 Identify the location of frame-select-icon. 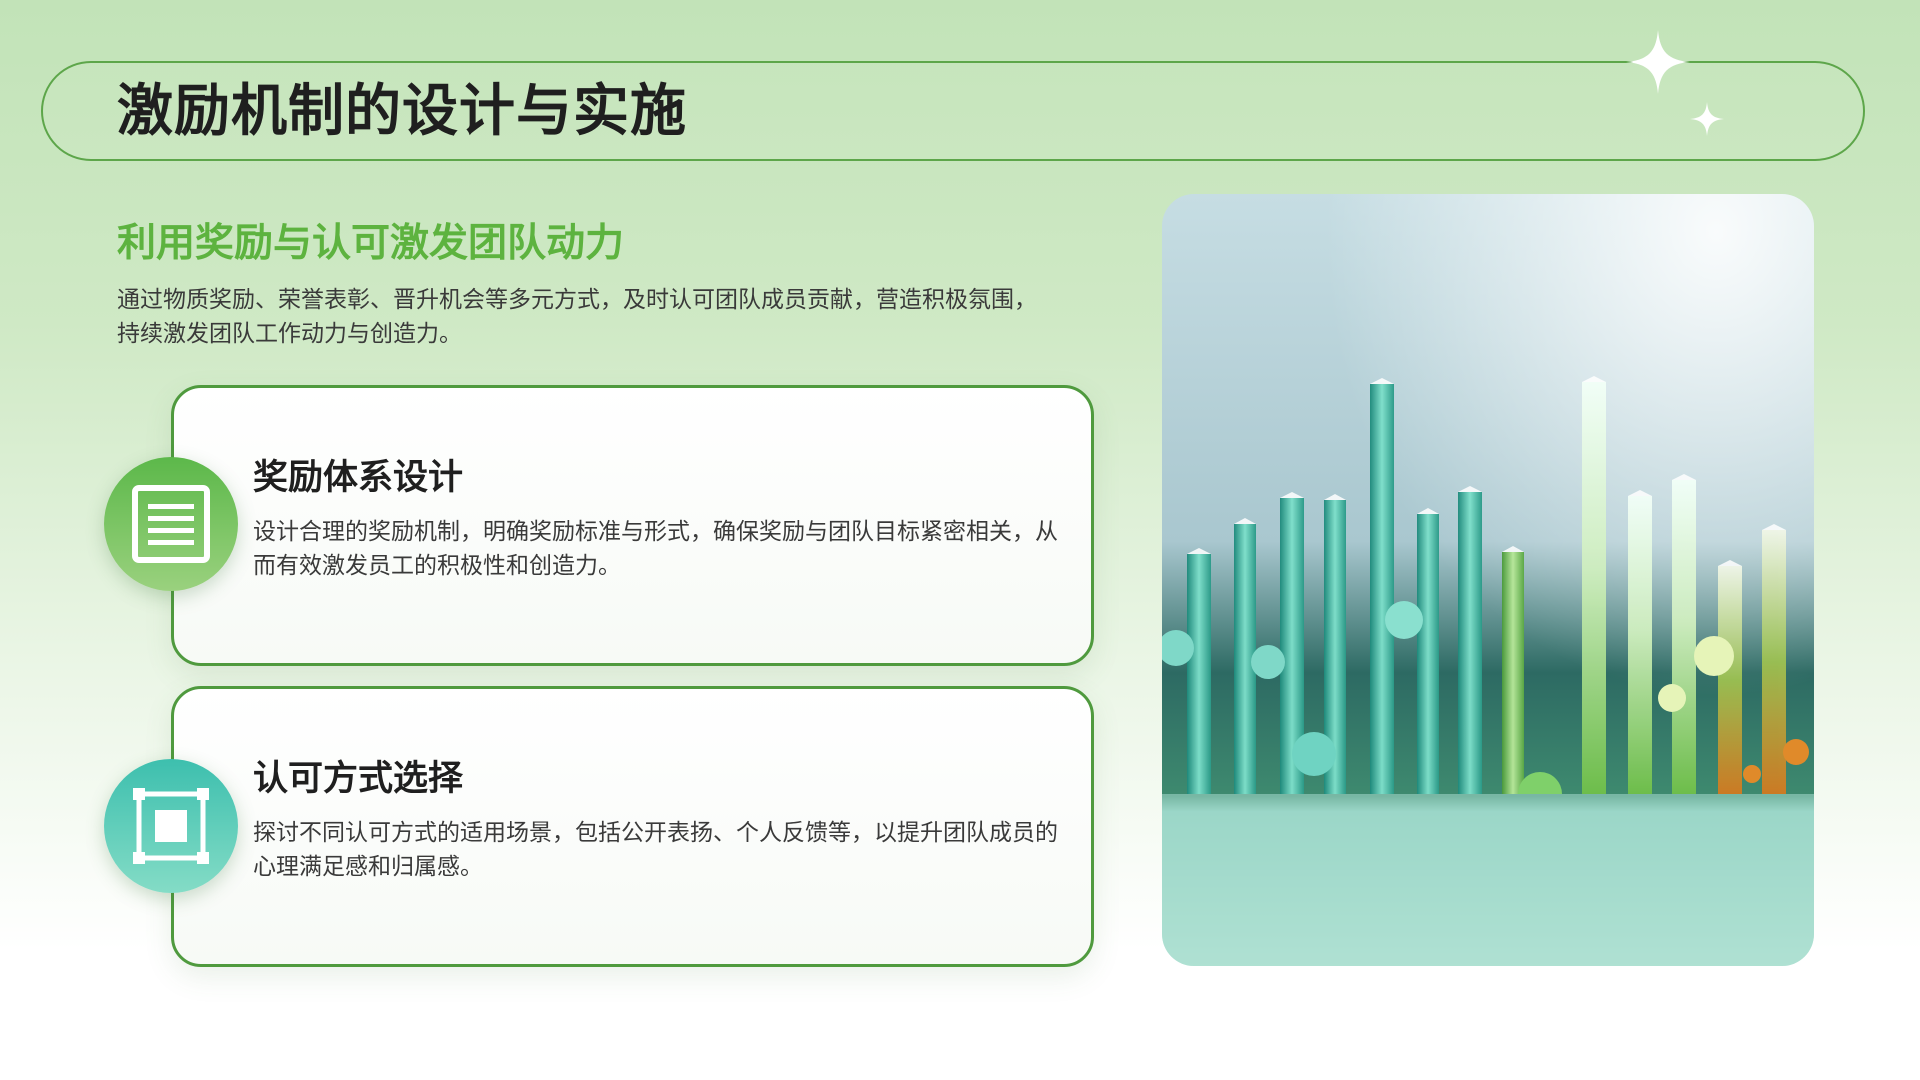
(171, 826).